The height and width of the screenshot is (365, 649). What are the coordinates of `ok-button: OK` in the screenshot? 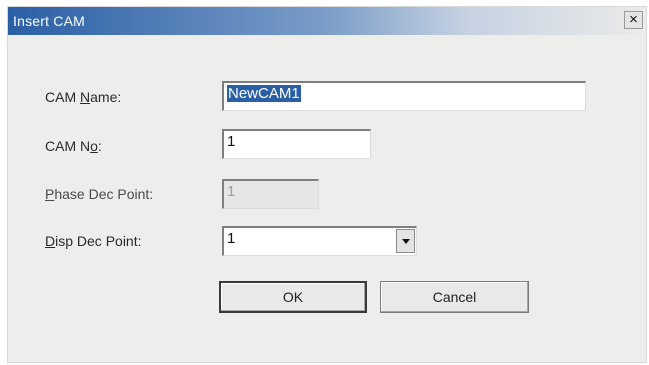 It's located at (293, 297).